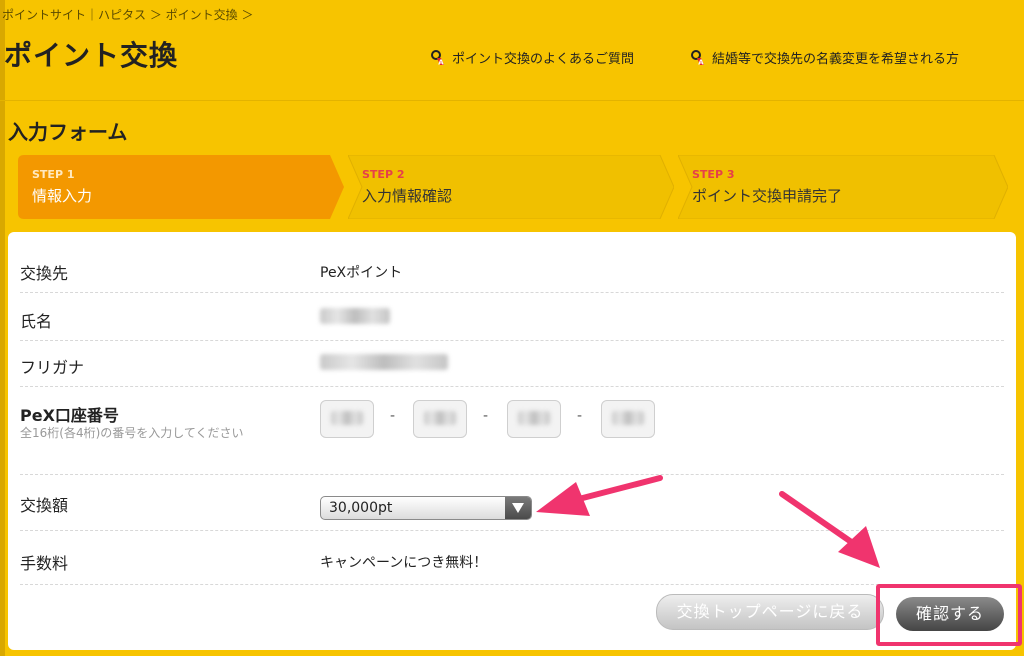  What do you see at coordinates (543, 59) in the screenshot?
I see `faq-link-label: ポイント交換のよくあるご質問` at bounding box center [543, 59].